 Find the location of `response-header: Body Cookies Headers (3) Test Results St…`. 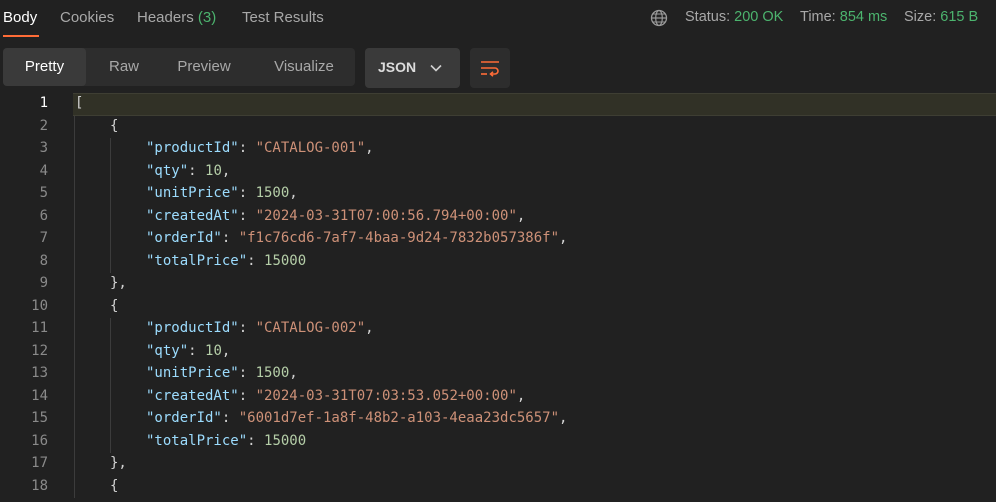

response-header: Body Cookies Headers (3) Test Results St… is located at coordinates (498, 19).